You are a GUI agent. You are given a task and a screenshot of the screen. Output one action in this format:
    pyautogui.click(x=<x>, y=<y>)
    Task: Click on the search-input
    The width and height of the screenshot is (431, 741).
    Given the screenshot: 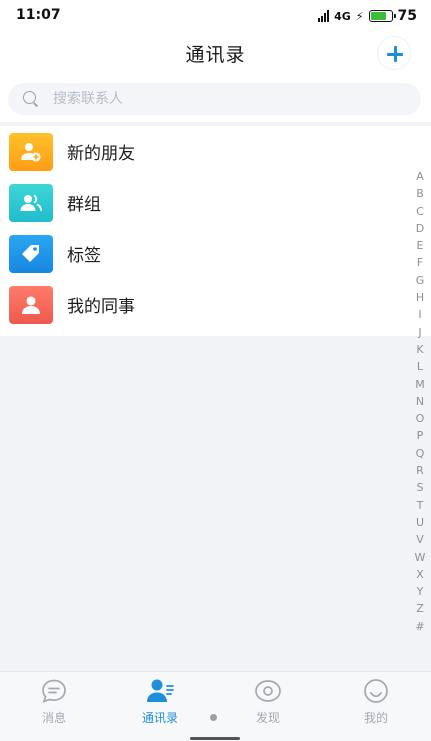 What is the action you would take?
    pyautogui.click(x=213, y=99)
    